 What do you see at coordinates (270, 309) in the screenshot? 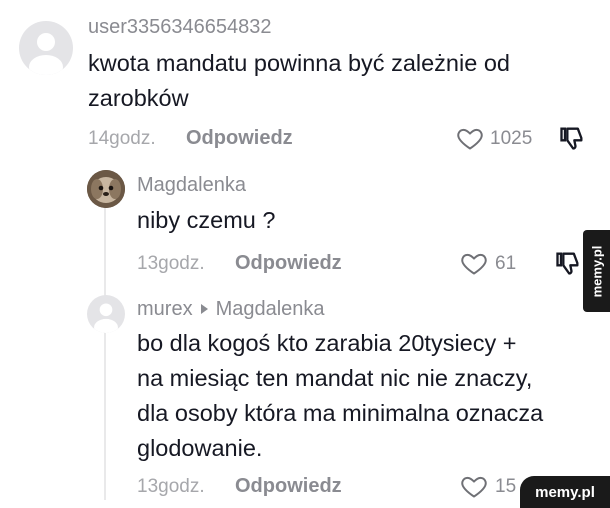
I see `reply-to-username: Magdalenka` at bounding box center [270, 309].